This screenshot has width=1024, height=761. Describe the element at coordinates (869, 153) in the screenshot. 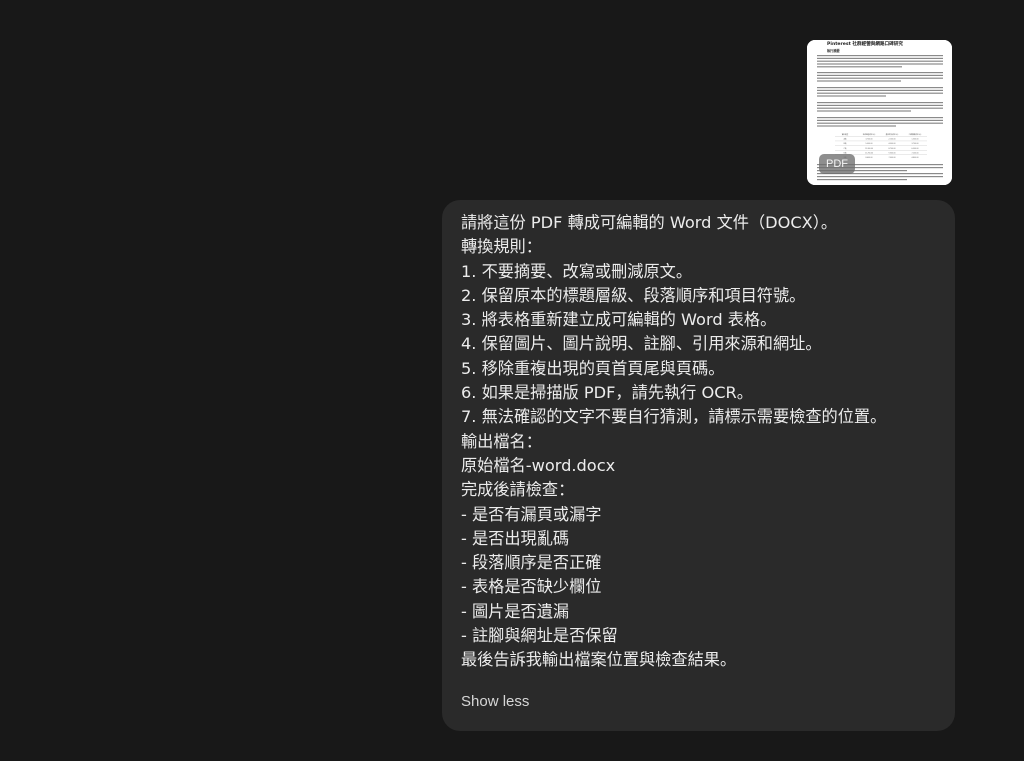

I see `pdf-preview-table-cell: 11,700.00` at that location.